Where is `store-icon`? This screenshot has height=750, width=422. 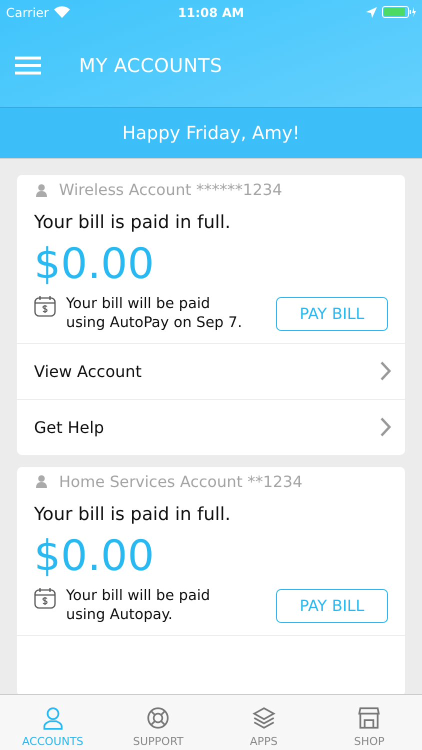 store-icon is located at coordinates (369, 718).